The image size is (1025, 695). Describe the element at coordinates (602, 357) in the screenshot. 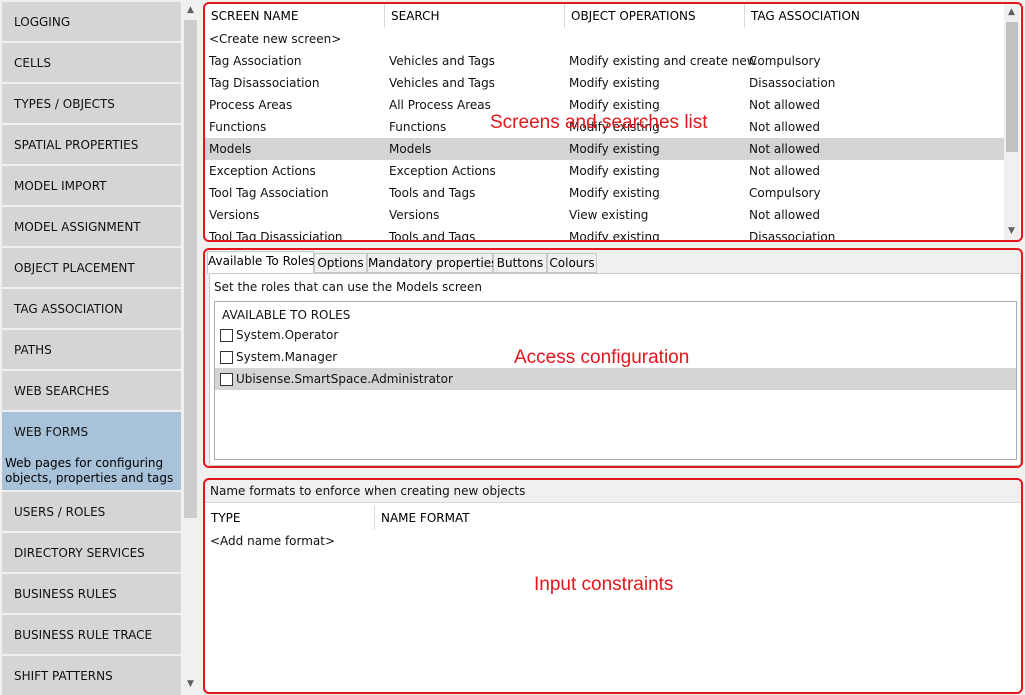

I see `access-annotation: Access configuration` at that location.